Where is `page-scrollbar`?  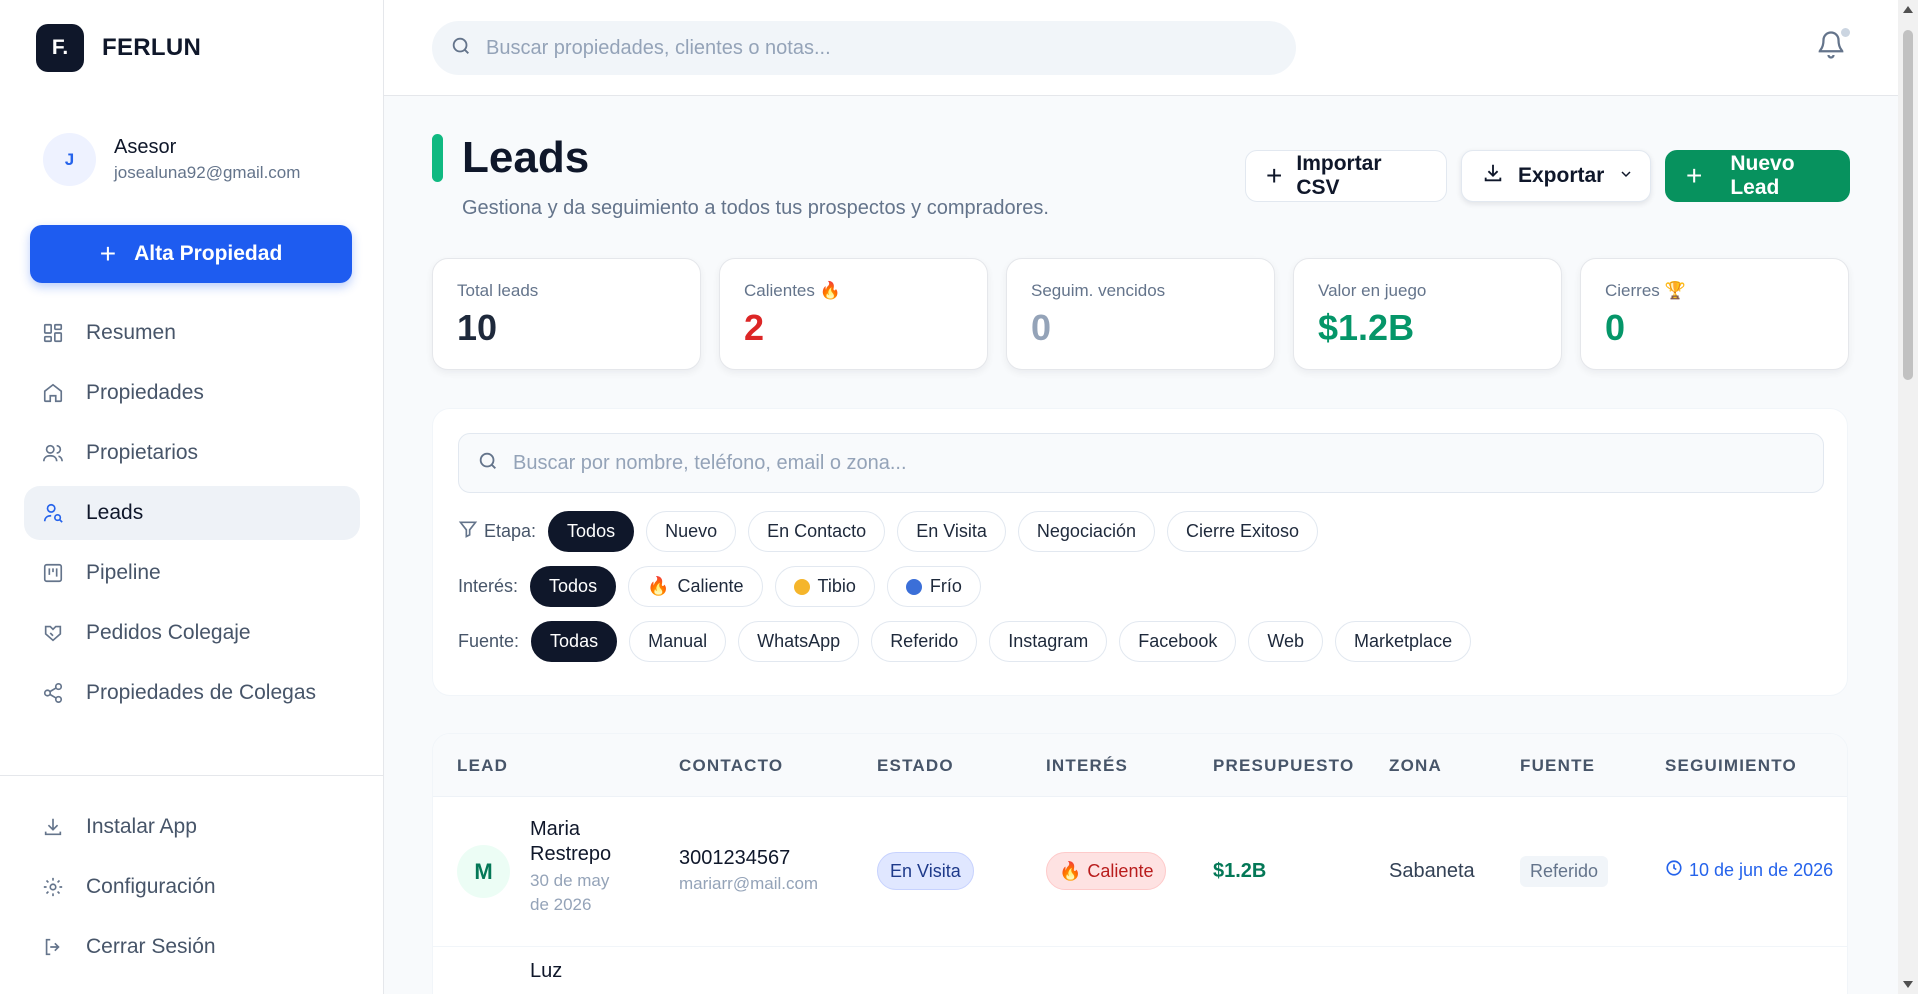
page-scrollbar is located at coordinates (1908, 497).